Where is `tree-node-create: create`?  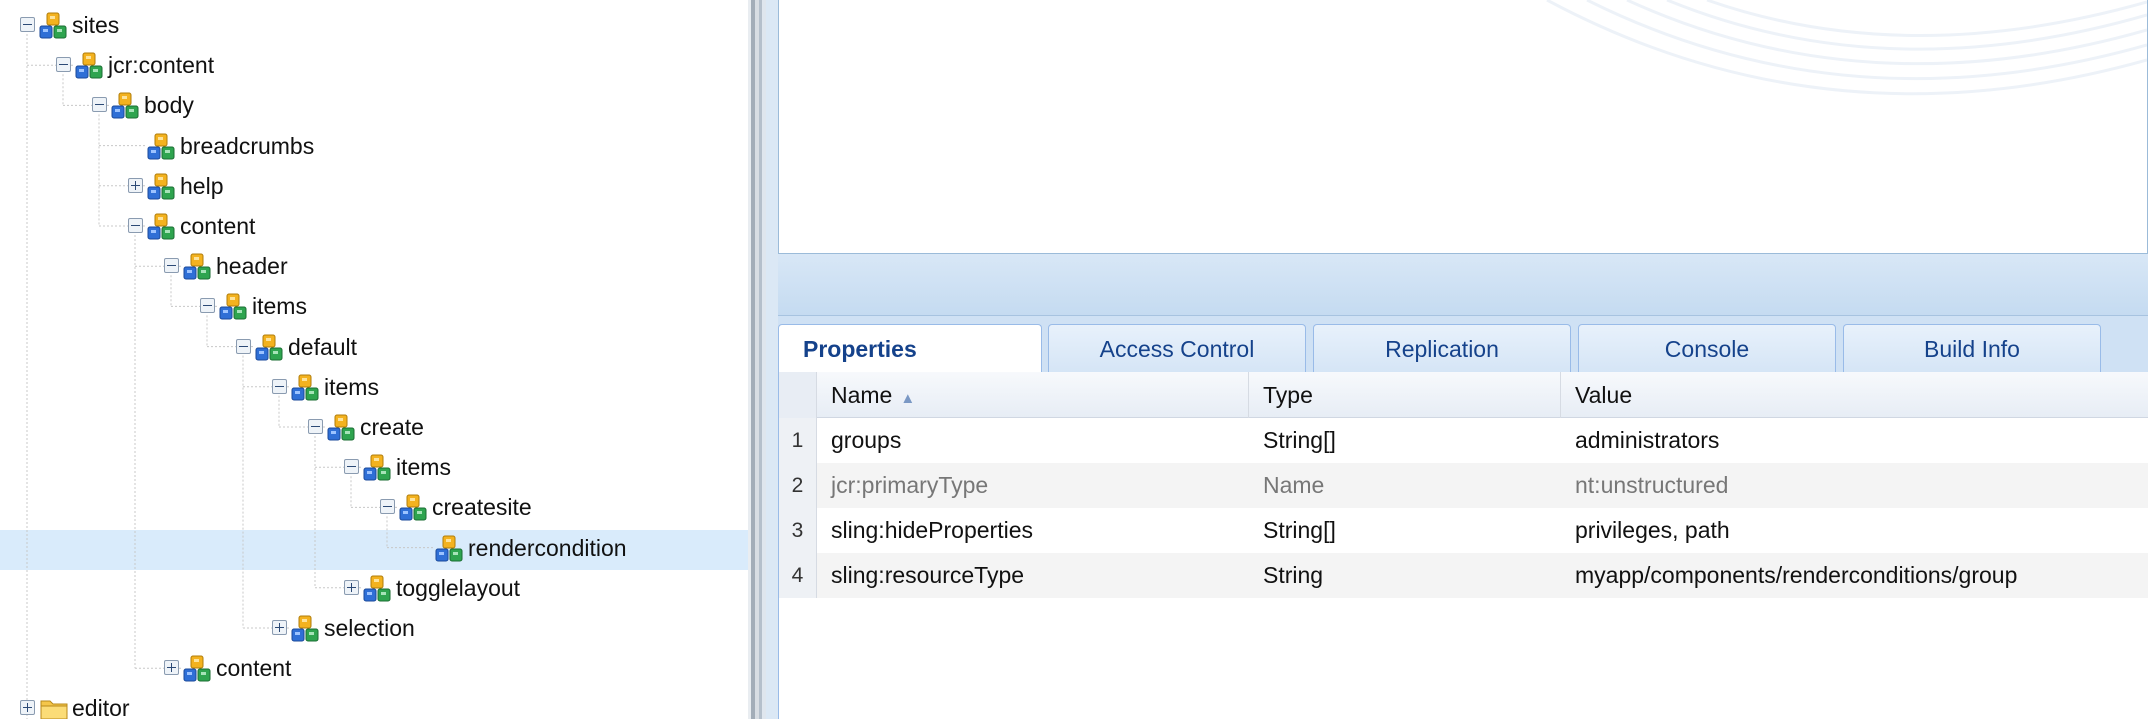
tree-node-create: create is located at coordinates (374, 427).